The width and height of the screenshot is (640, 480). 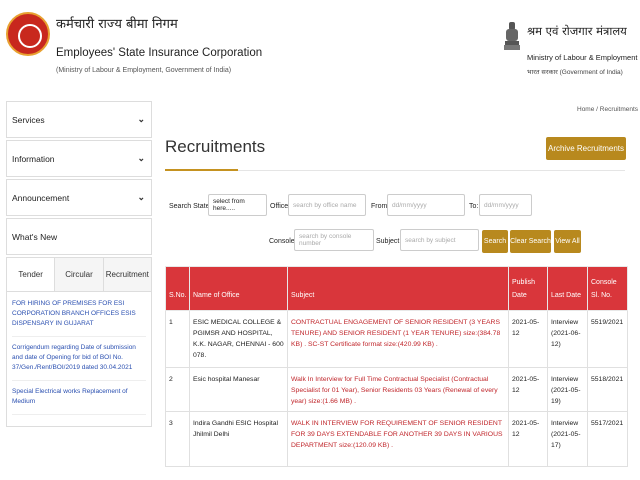 What do you see at coordinates (177, 389) in the screenshot?
I see `cell-sno: 2` at bounding box center [177, 389].